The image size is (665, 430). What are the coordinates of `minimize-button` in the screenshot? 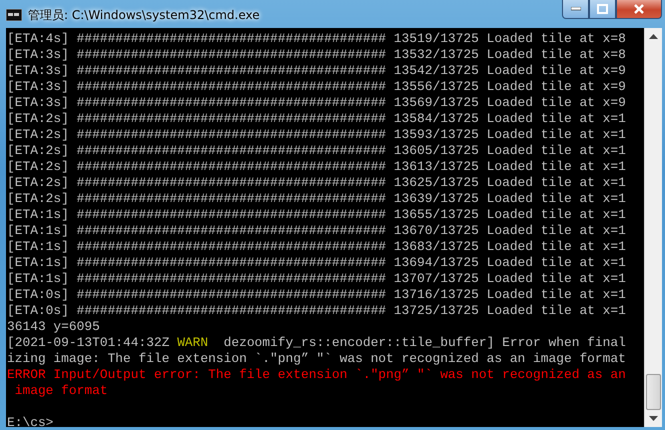 It's located at (575, 9).